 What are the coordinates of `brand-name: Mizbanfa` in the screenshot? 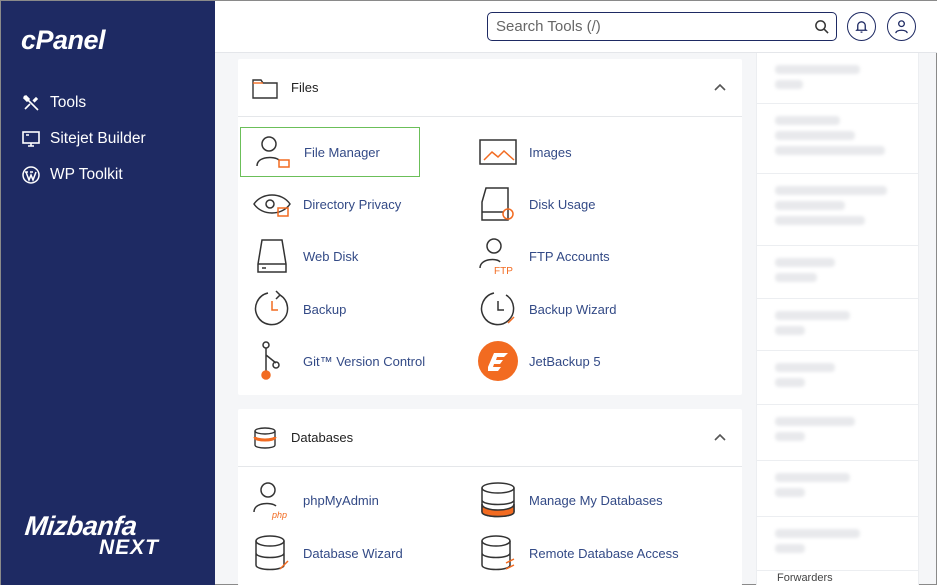 It's located at (81, 526).